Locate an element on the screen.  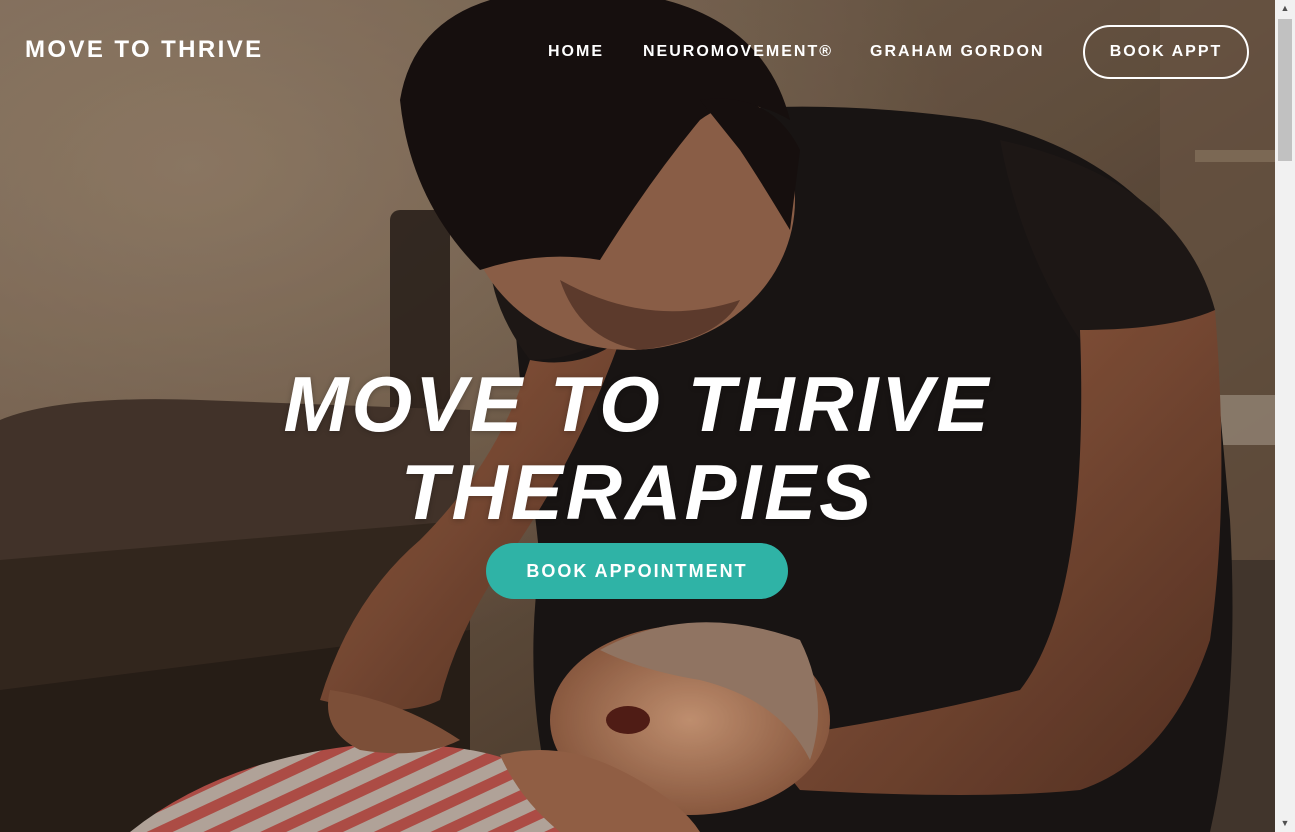
book-appointment-button: BOOK APPOINTMENT is located at coordinates (637, 571).